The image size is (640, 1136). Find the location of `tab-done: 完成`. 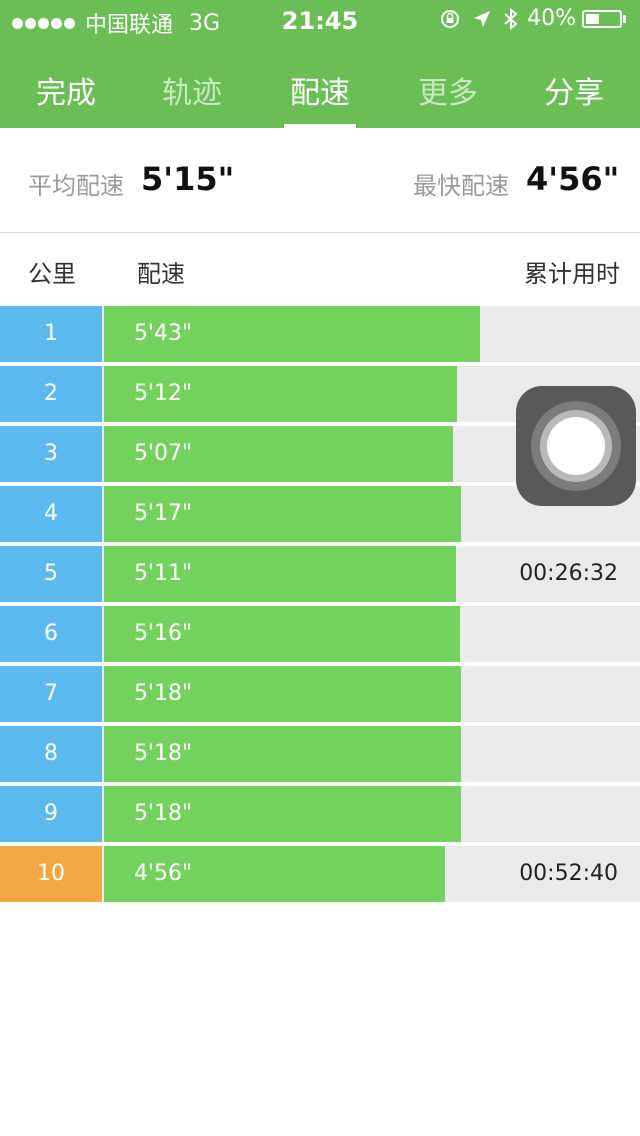

tab-done: 完成 is located at coordinates (66, 90).